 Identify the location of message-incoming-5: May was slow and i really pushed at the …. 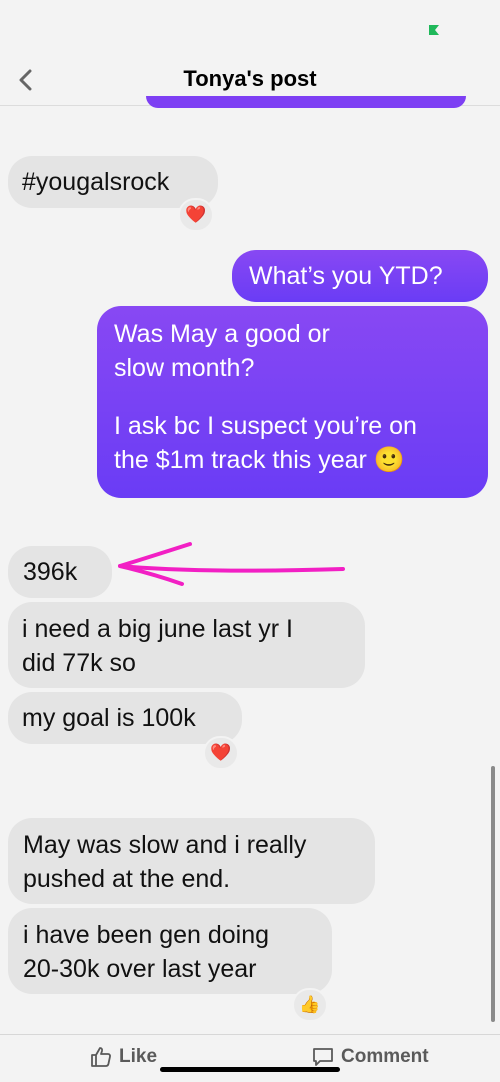
(191, 861).